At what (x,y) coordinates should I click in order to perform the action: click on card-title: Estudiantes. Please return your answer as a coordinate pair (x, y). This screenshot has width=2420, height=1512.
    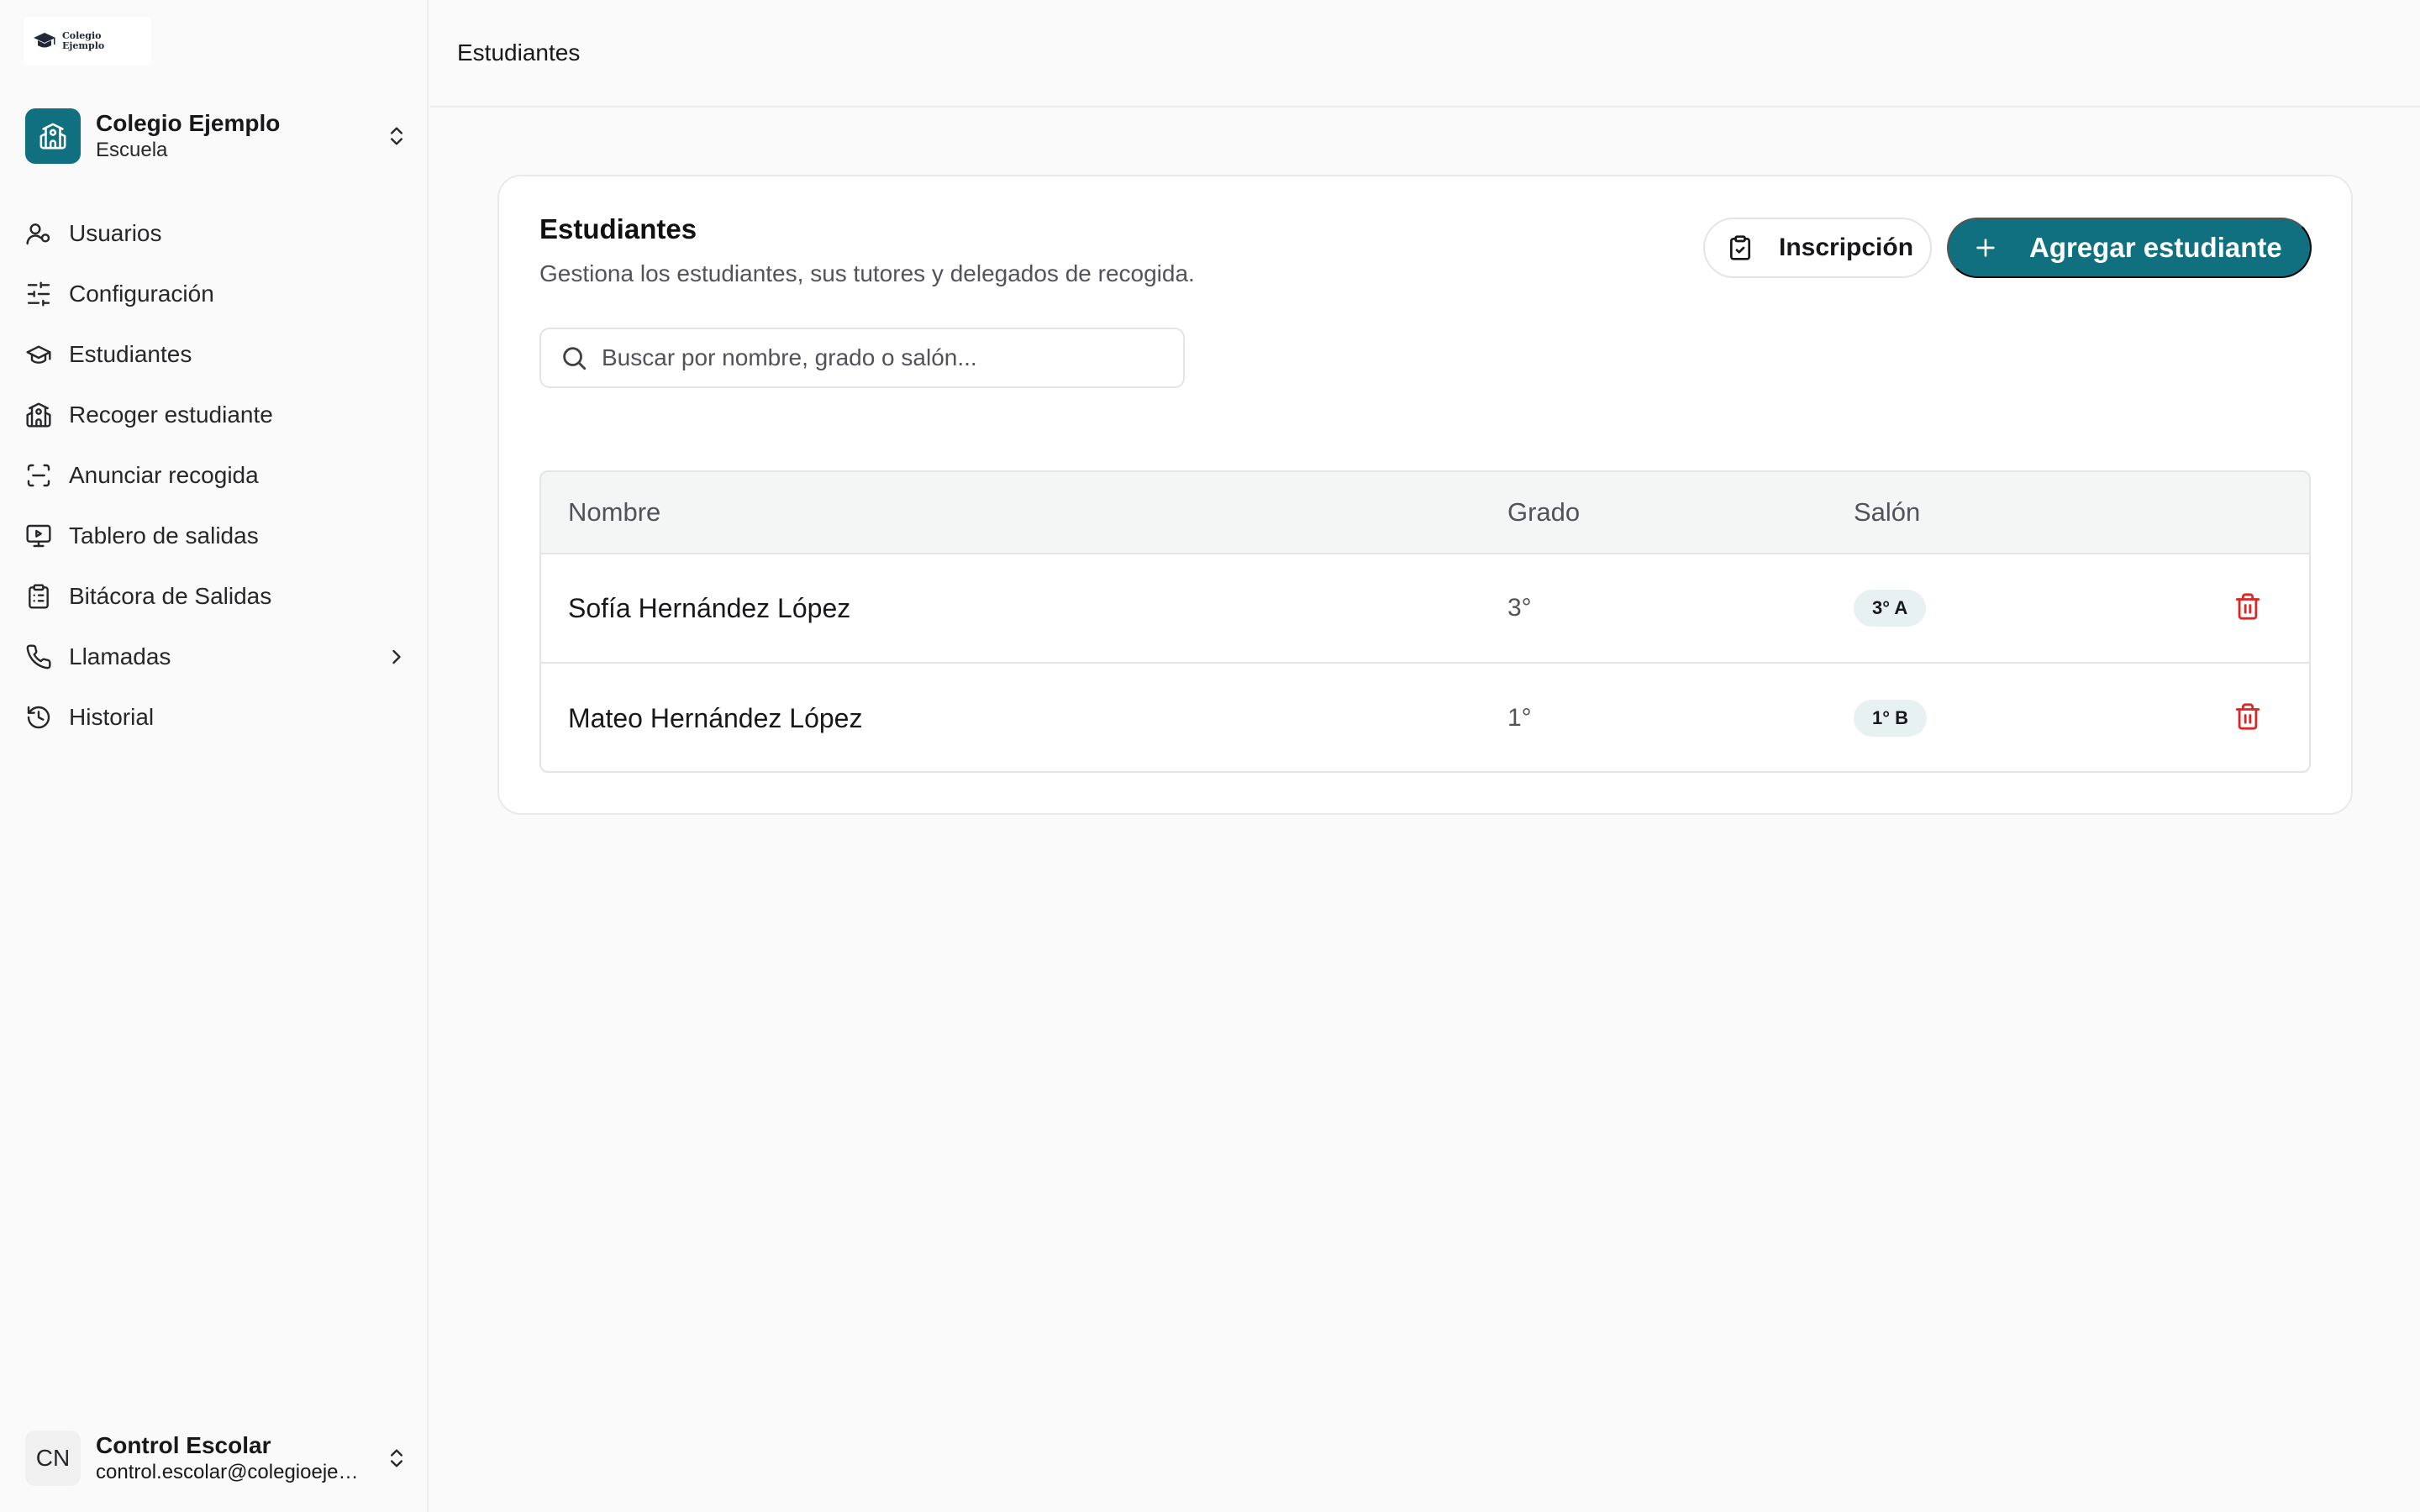
    Looking at the image, I should click on (618, 228).